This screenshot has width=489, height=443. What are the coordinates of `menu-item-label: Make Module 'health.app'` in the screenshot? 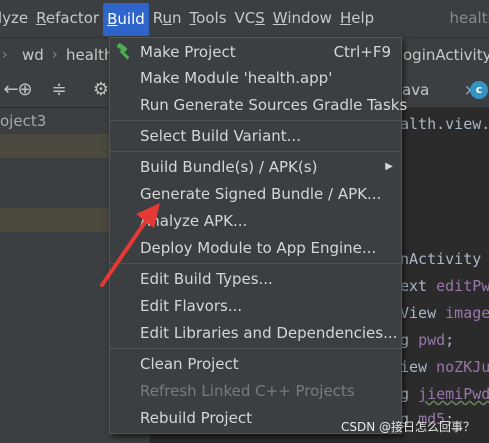 It's located at (236, 78).